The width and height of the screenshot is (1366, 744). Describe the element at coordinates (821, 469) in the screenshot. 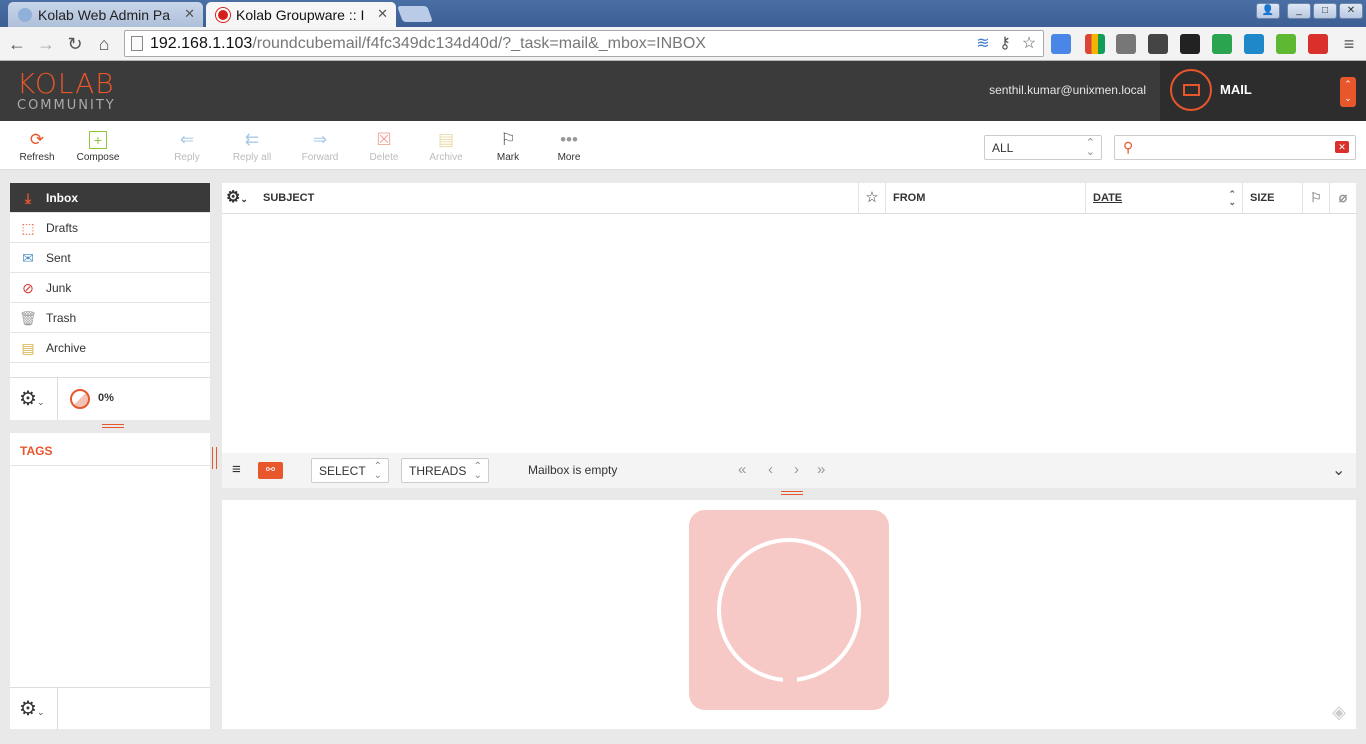

I see `last-page-icon: »` at that location.